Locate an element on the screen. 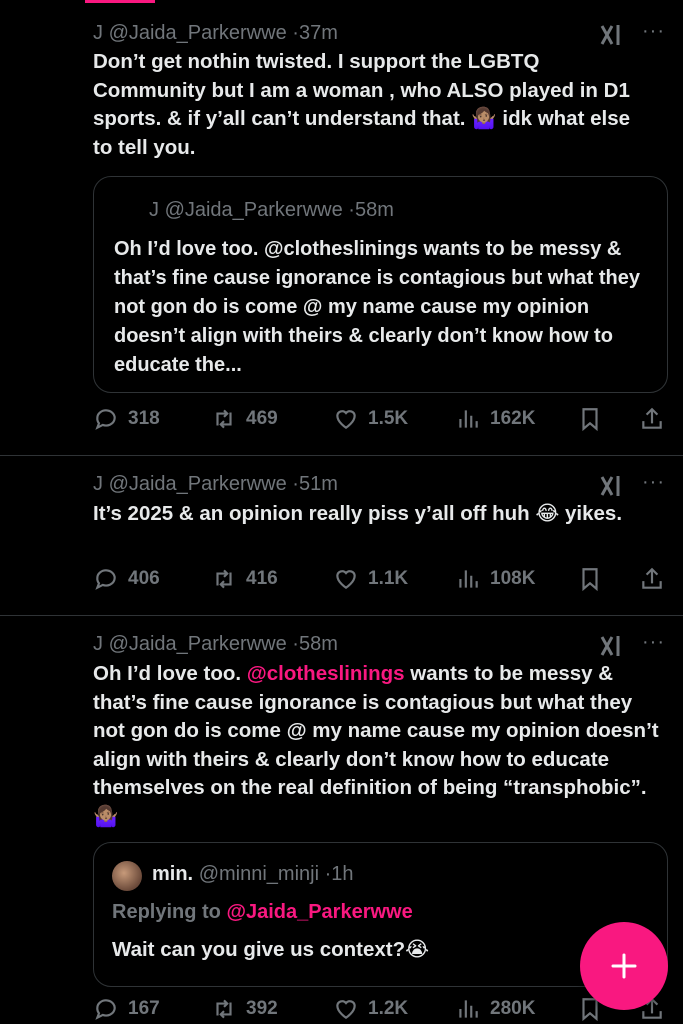 This screenshot has width=683, height=1024. replying-to-handle: @Jaida_Parkerwwe is located at coordinates (319, 912).